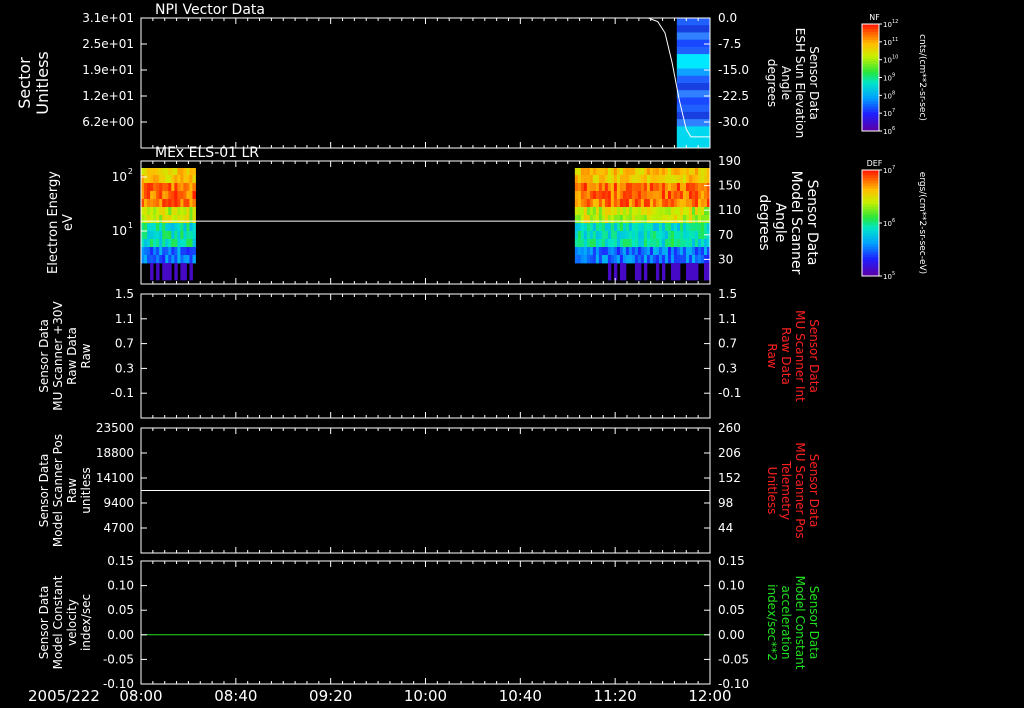 The height and width of the screenshot is (708, 1024). What do you see at coordinates (118, 503) in the screenshot?
I see `y-tick-label-left: 9400` at bounding box center [118, 503].